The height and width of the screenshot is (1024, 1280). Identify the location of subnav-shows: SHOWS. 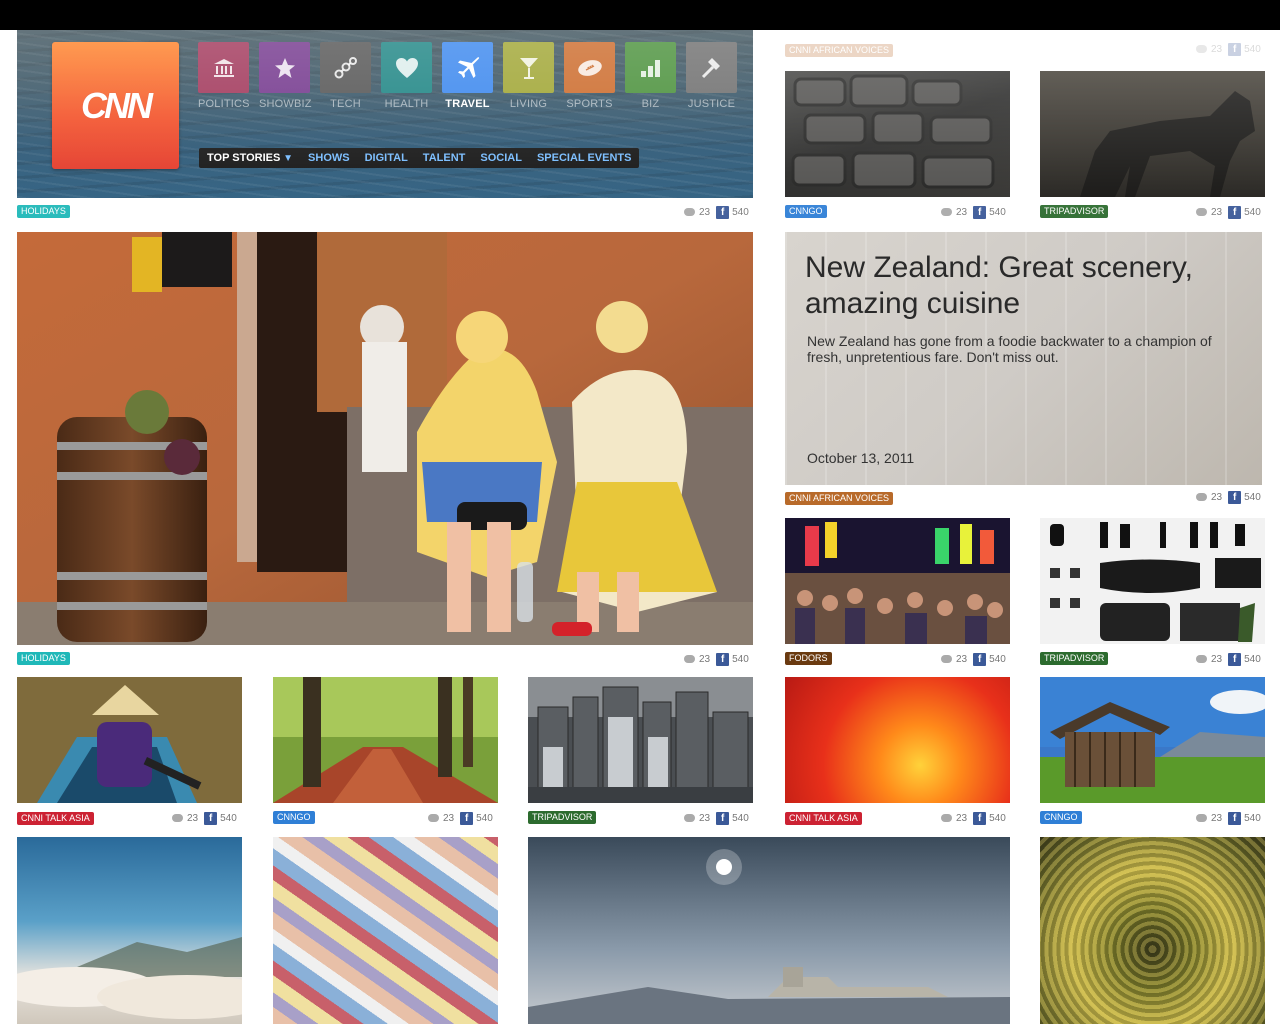
(329, 158).